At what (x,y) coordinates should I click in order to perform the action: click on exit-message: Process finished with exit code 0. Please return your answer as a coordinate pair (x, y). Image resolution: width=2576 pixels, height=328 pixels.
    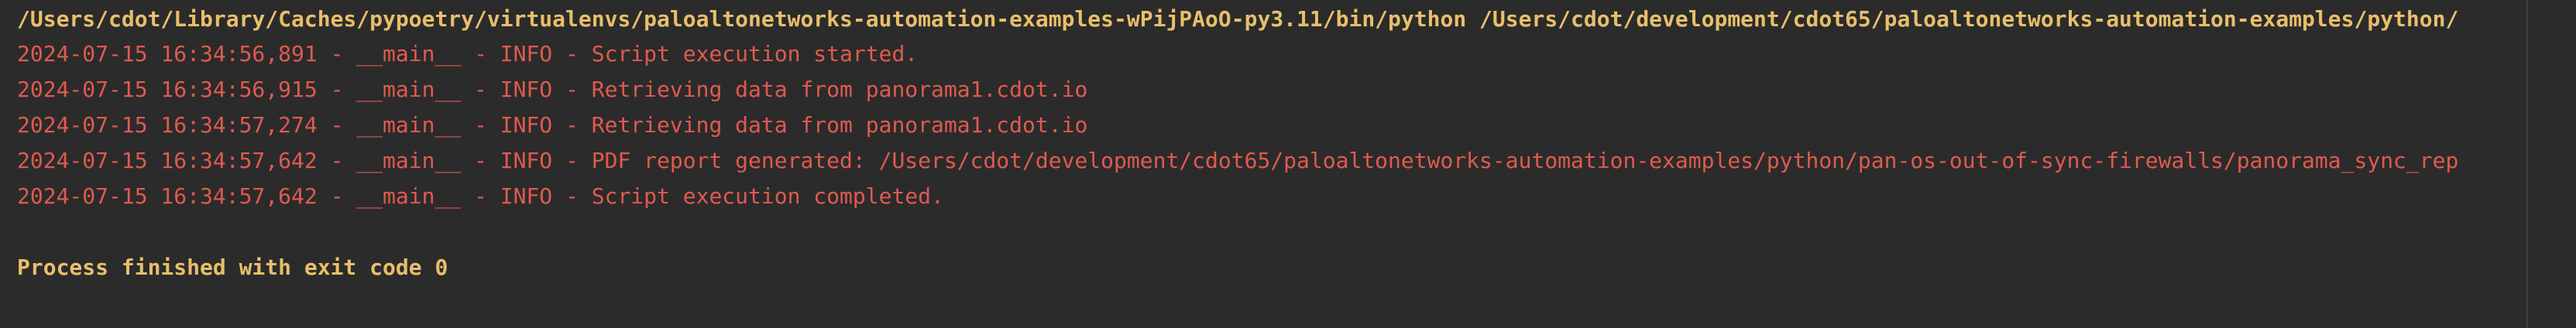
    Looking at the image, I should click on (233, 268).